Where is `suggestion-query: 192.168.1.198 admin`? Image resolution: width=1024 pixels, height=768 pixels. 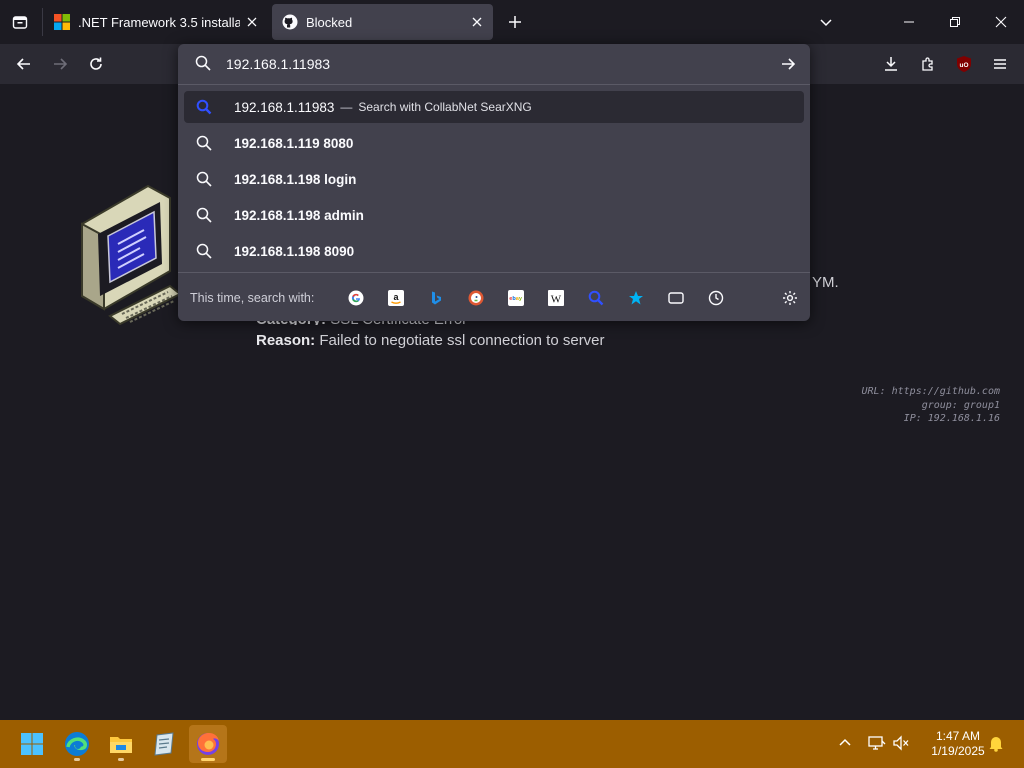
suggestion-query: 192.168.1.198 admin is located at coordinates (299, 215).